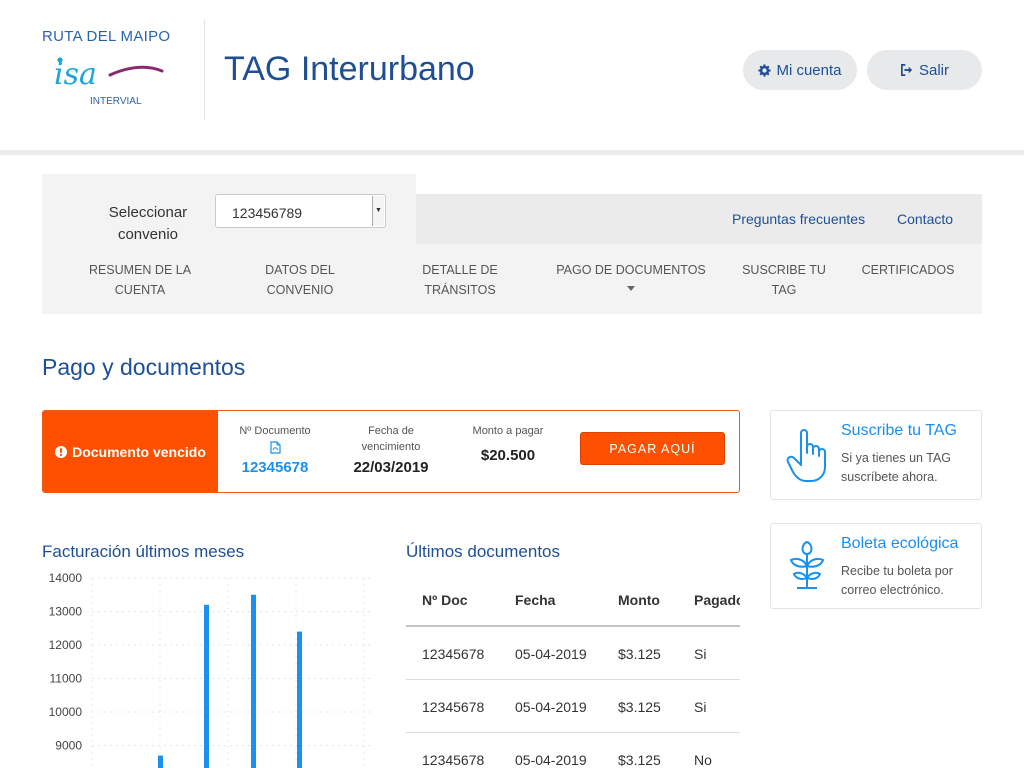 This screenshot has height=768, width=1024. Describe the element at coordinates (483, 551) in the screenshot. I see `documents-title: Últimos documentos` at that location.